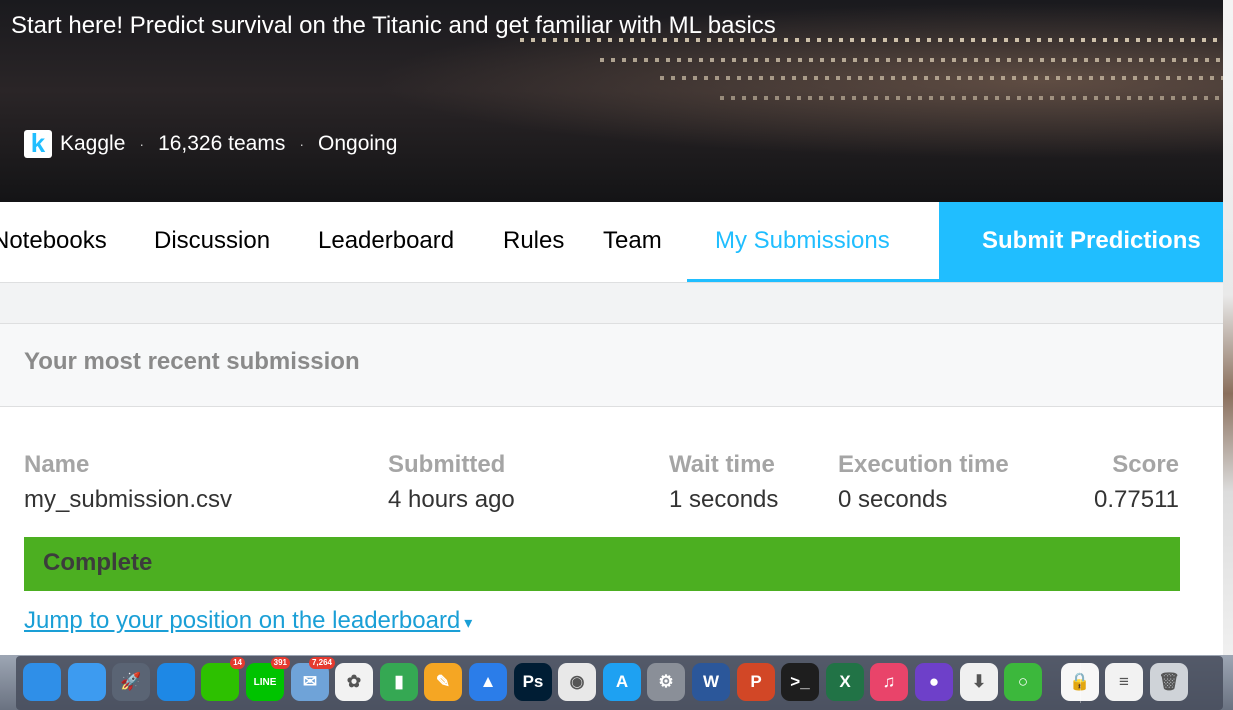 The width and height of the screenshot is (1233, 710). Describe the element at coordinates (57, 464) in the screenshot. I see `name-label: Name` at that location.